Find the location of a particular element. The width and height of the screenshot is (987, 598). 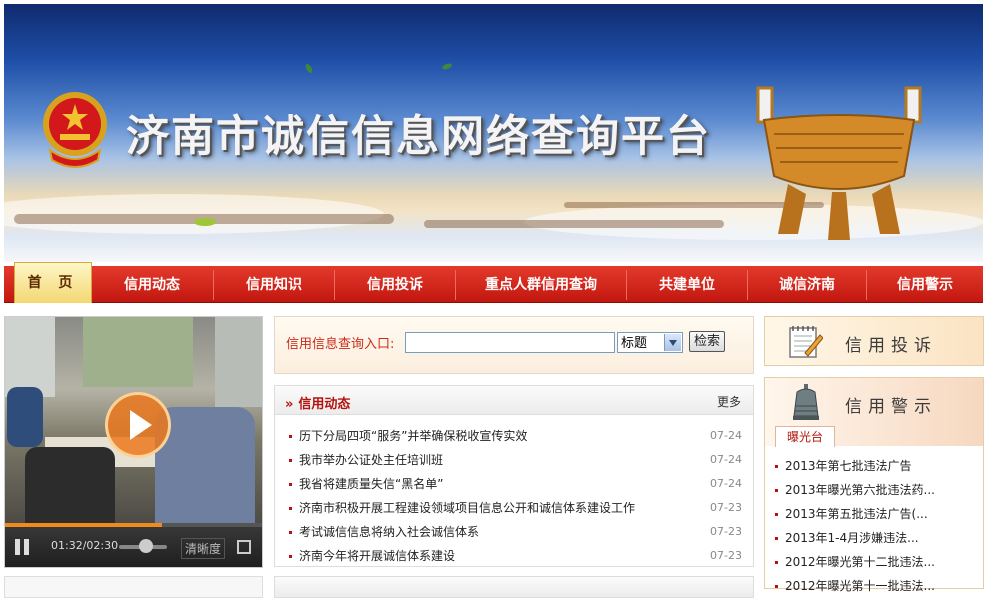

list-item: 2013年第七批违法广告 is located at coordinates (876, 466).